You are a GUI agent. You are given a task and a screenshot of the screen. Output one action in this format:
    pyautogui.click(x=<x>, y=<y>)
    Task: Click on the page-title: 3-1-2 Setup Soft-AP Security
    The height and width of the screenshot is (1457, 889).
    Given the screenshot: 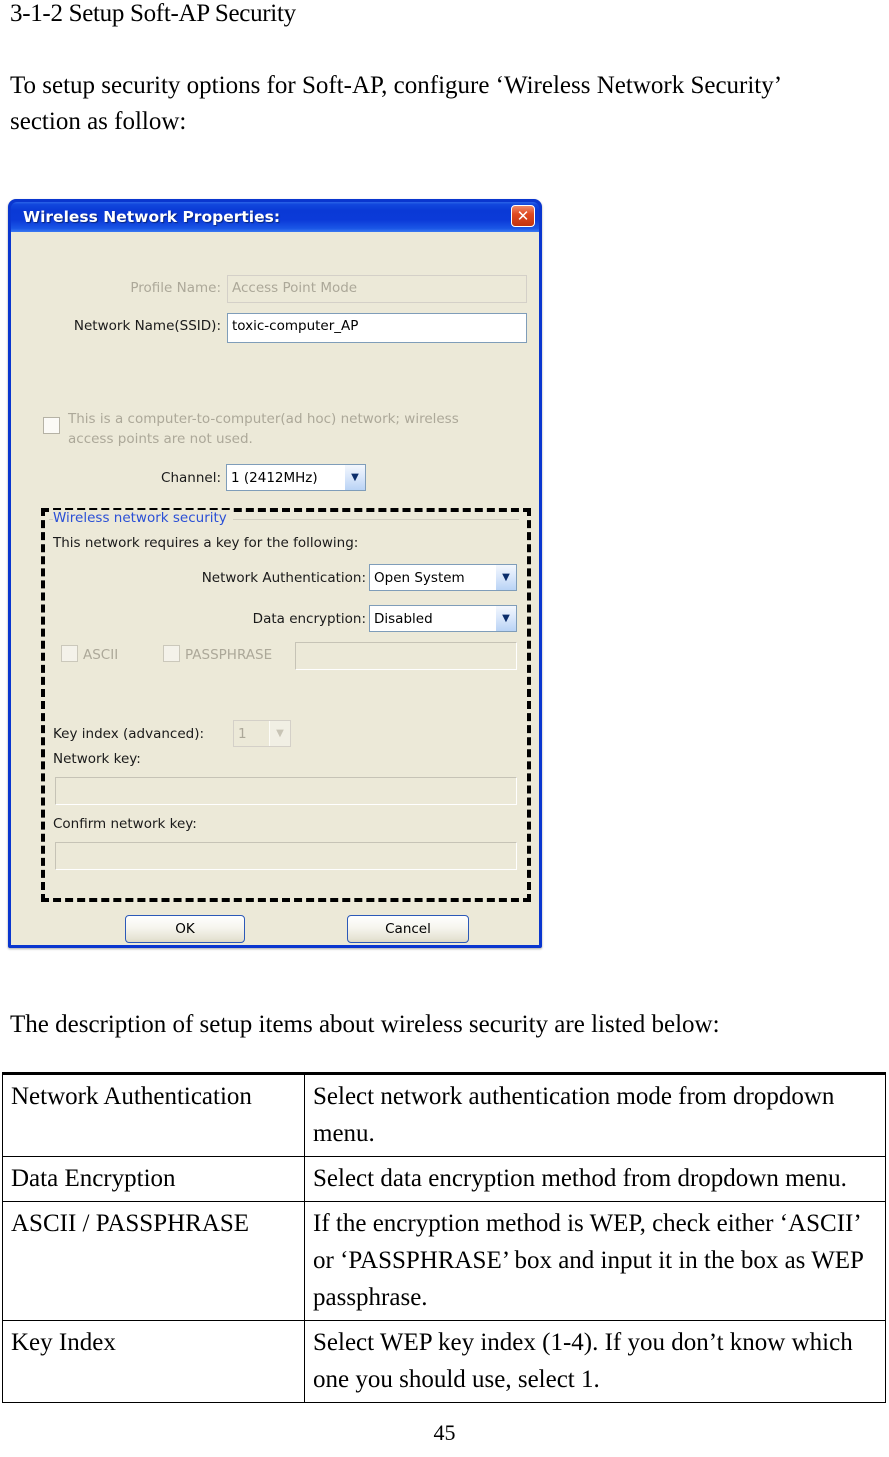 What is the action you would take?
    pyautogui.click(x=153, y=13)
    